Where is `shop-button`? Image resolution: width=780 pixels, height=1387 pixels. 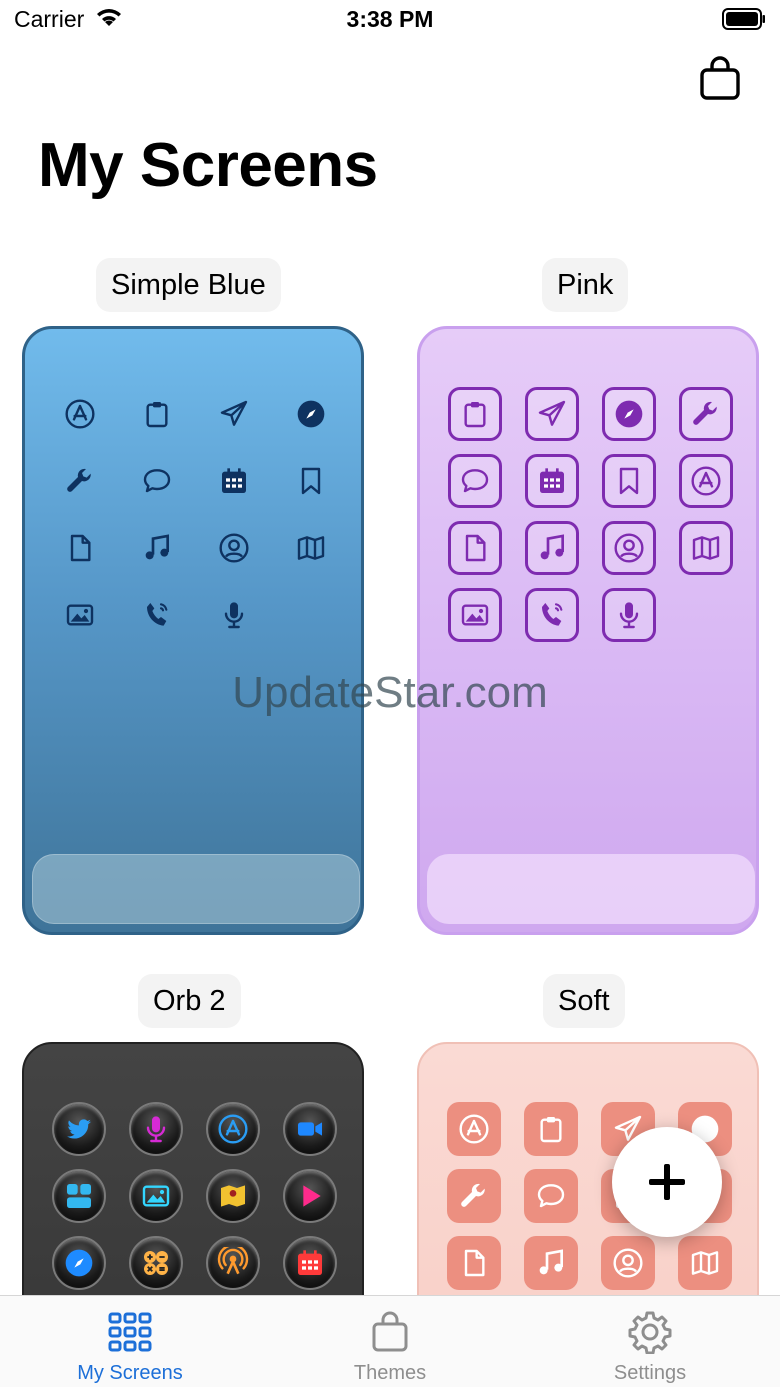 shop-button is located at coordinates (720, 79).